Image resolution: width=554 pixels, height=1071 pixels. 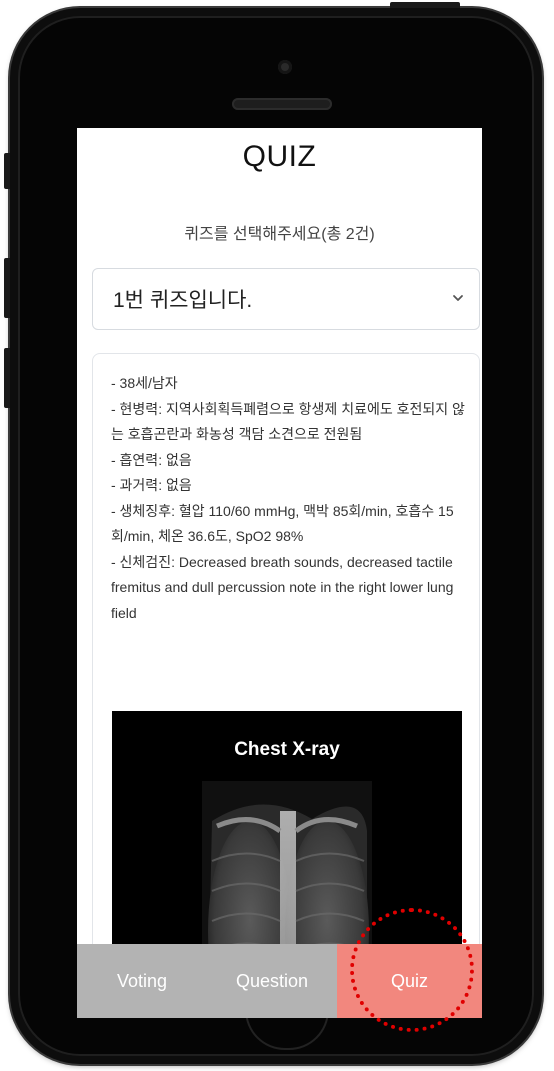 I want to click on chevron-down-icon, so click(x=458, y=298).